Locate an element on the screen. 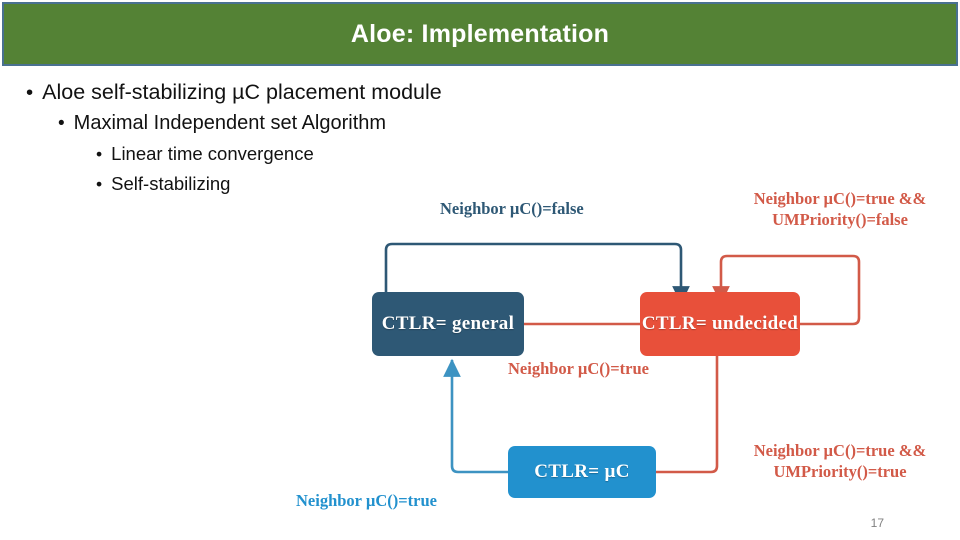 The height and width of the screenshot is (540, 960). node-label-general: CTLR= general is located at coordinates (448, 323).